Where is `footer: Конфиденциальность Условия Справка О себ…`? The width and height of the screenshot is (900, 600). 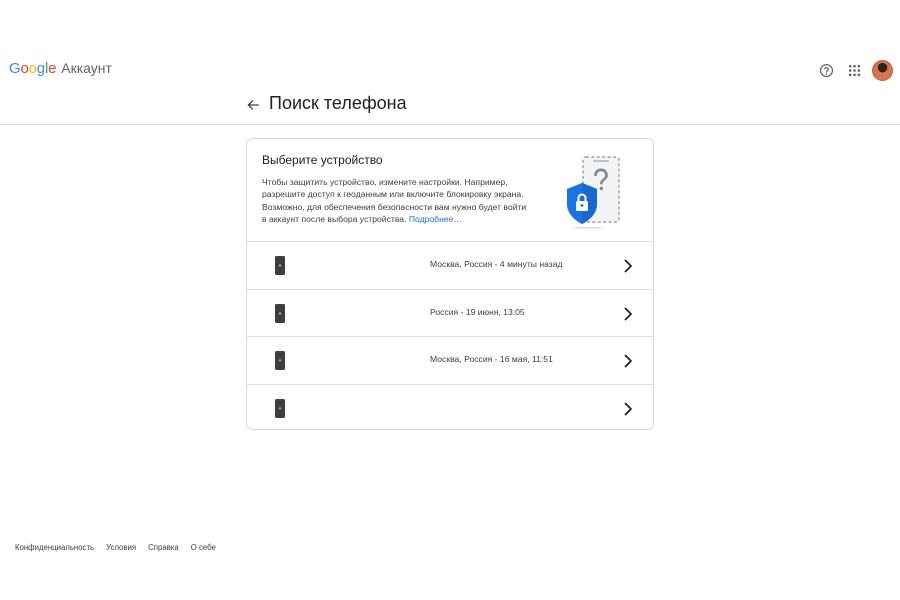 footer: Конфиденциальность Условия Справка О себ… is located at coordinates (121, 547).